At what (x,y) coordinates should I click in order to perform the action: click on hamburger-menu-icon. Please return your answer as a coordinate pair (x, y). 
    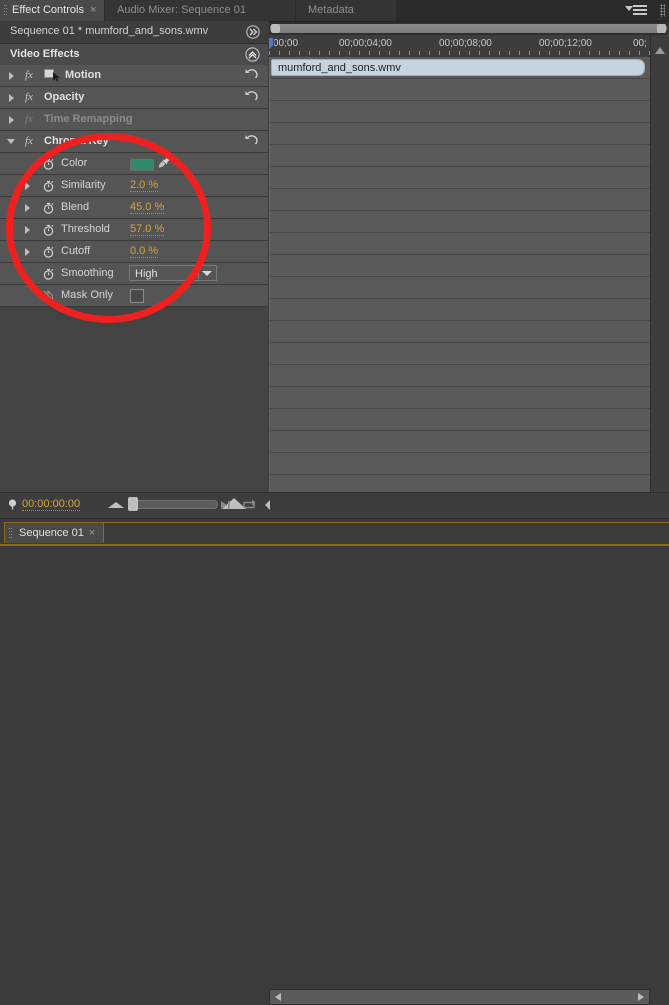
    Looking at the image, I should click on (636, 10).